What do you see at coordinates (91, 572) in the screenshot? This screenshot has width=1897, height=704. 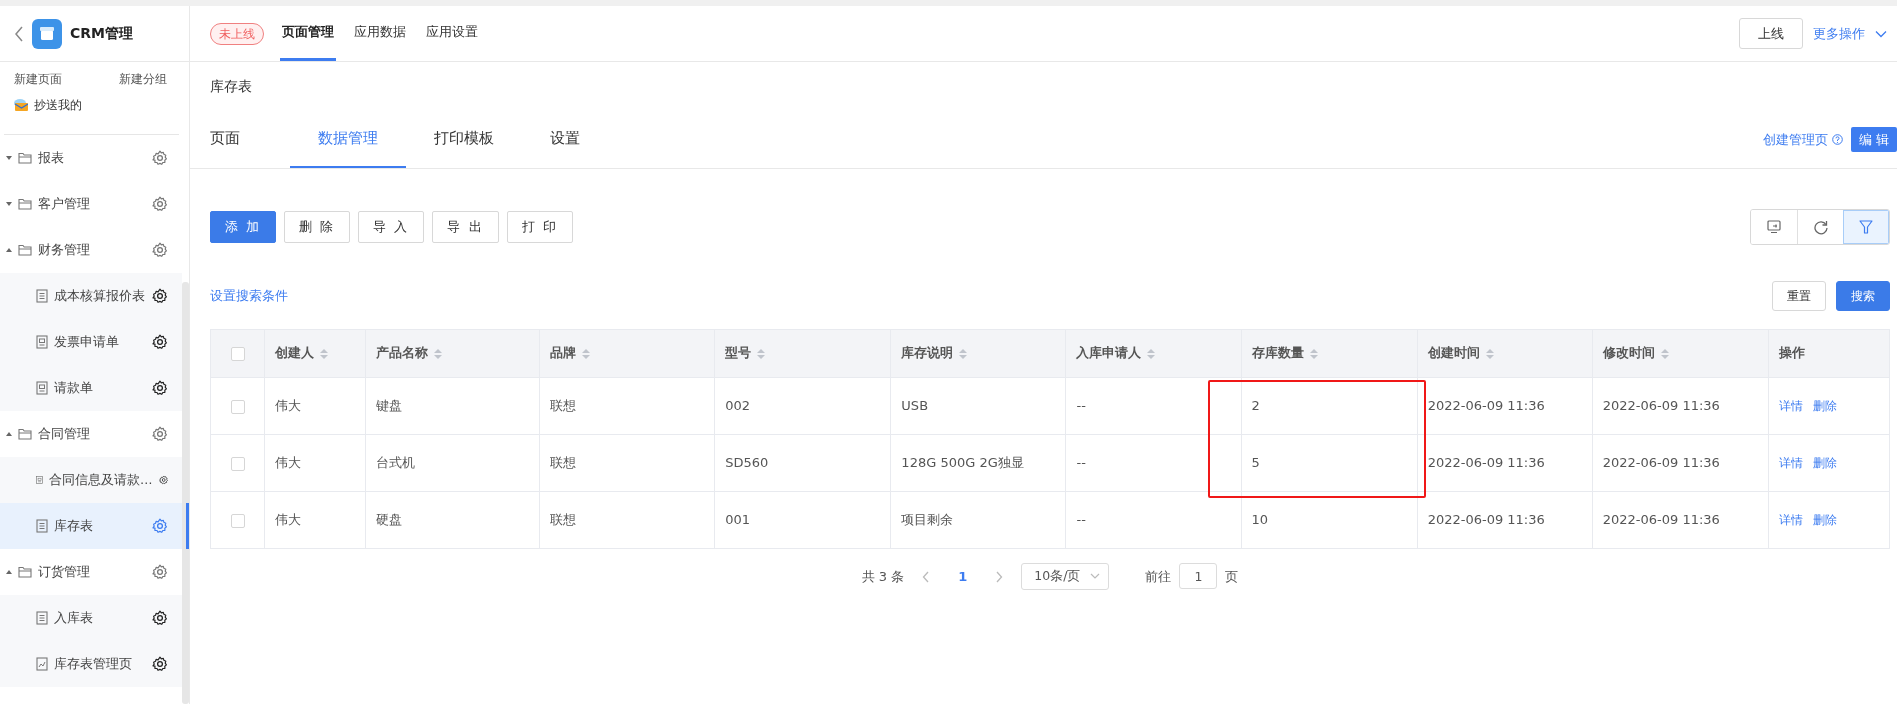 I see `sidebar-group-item: 订货管理` at bounding box center [91, 572].